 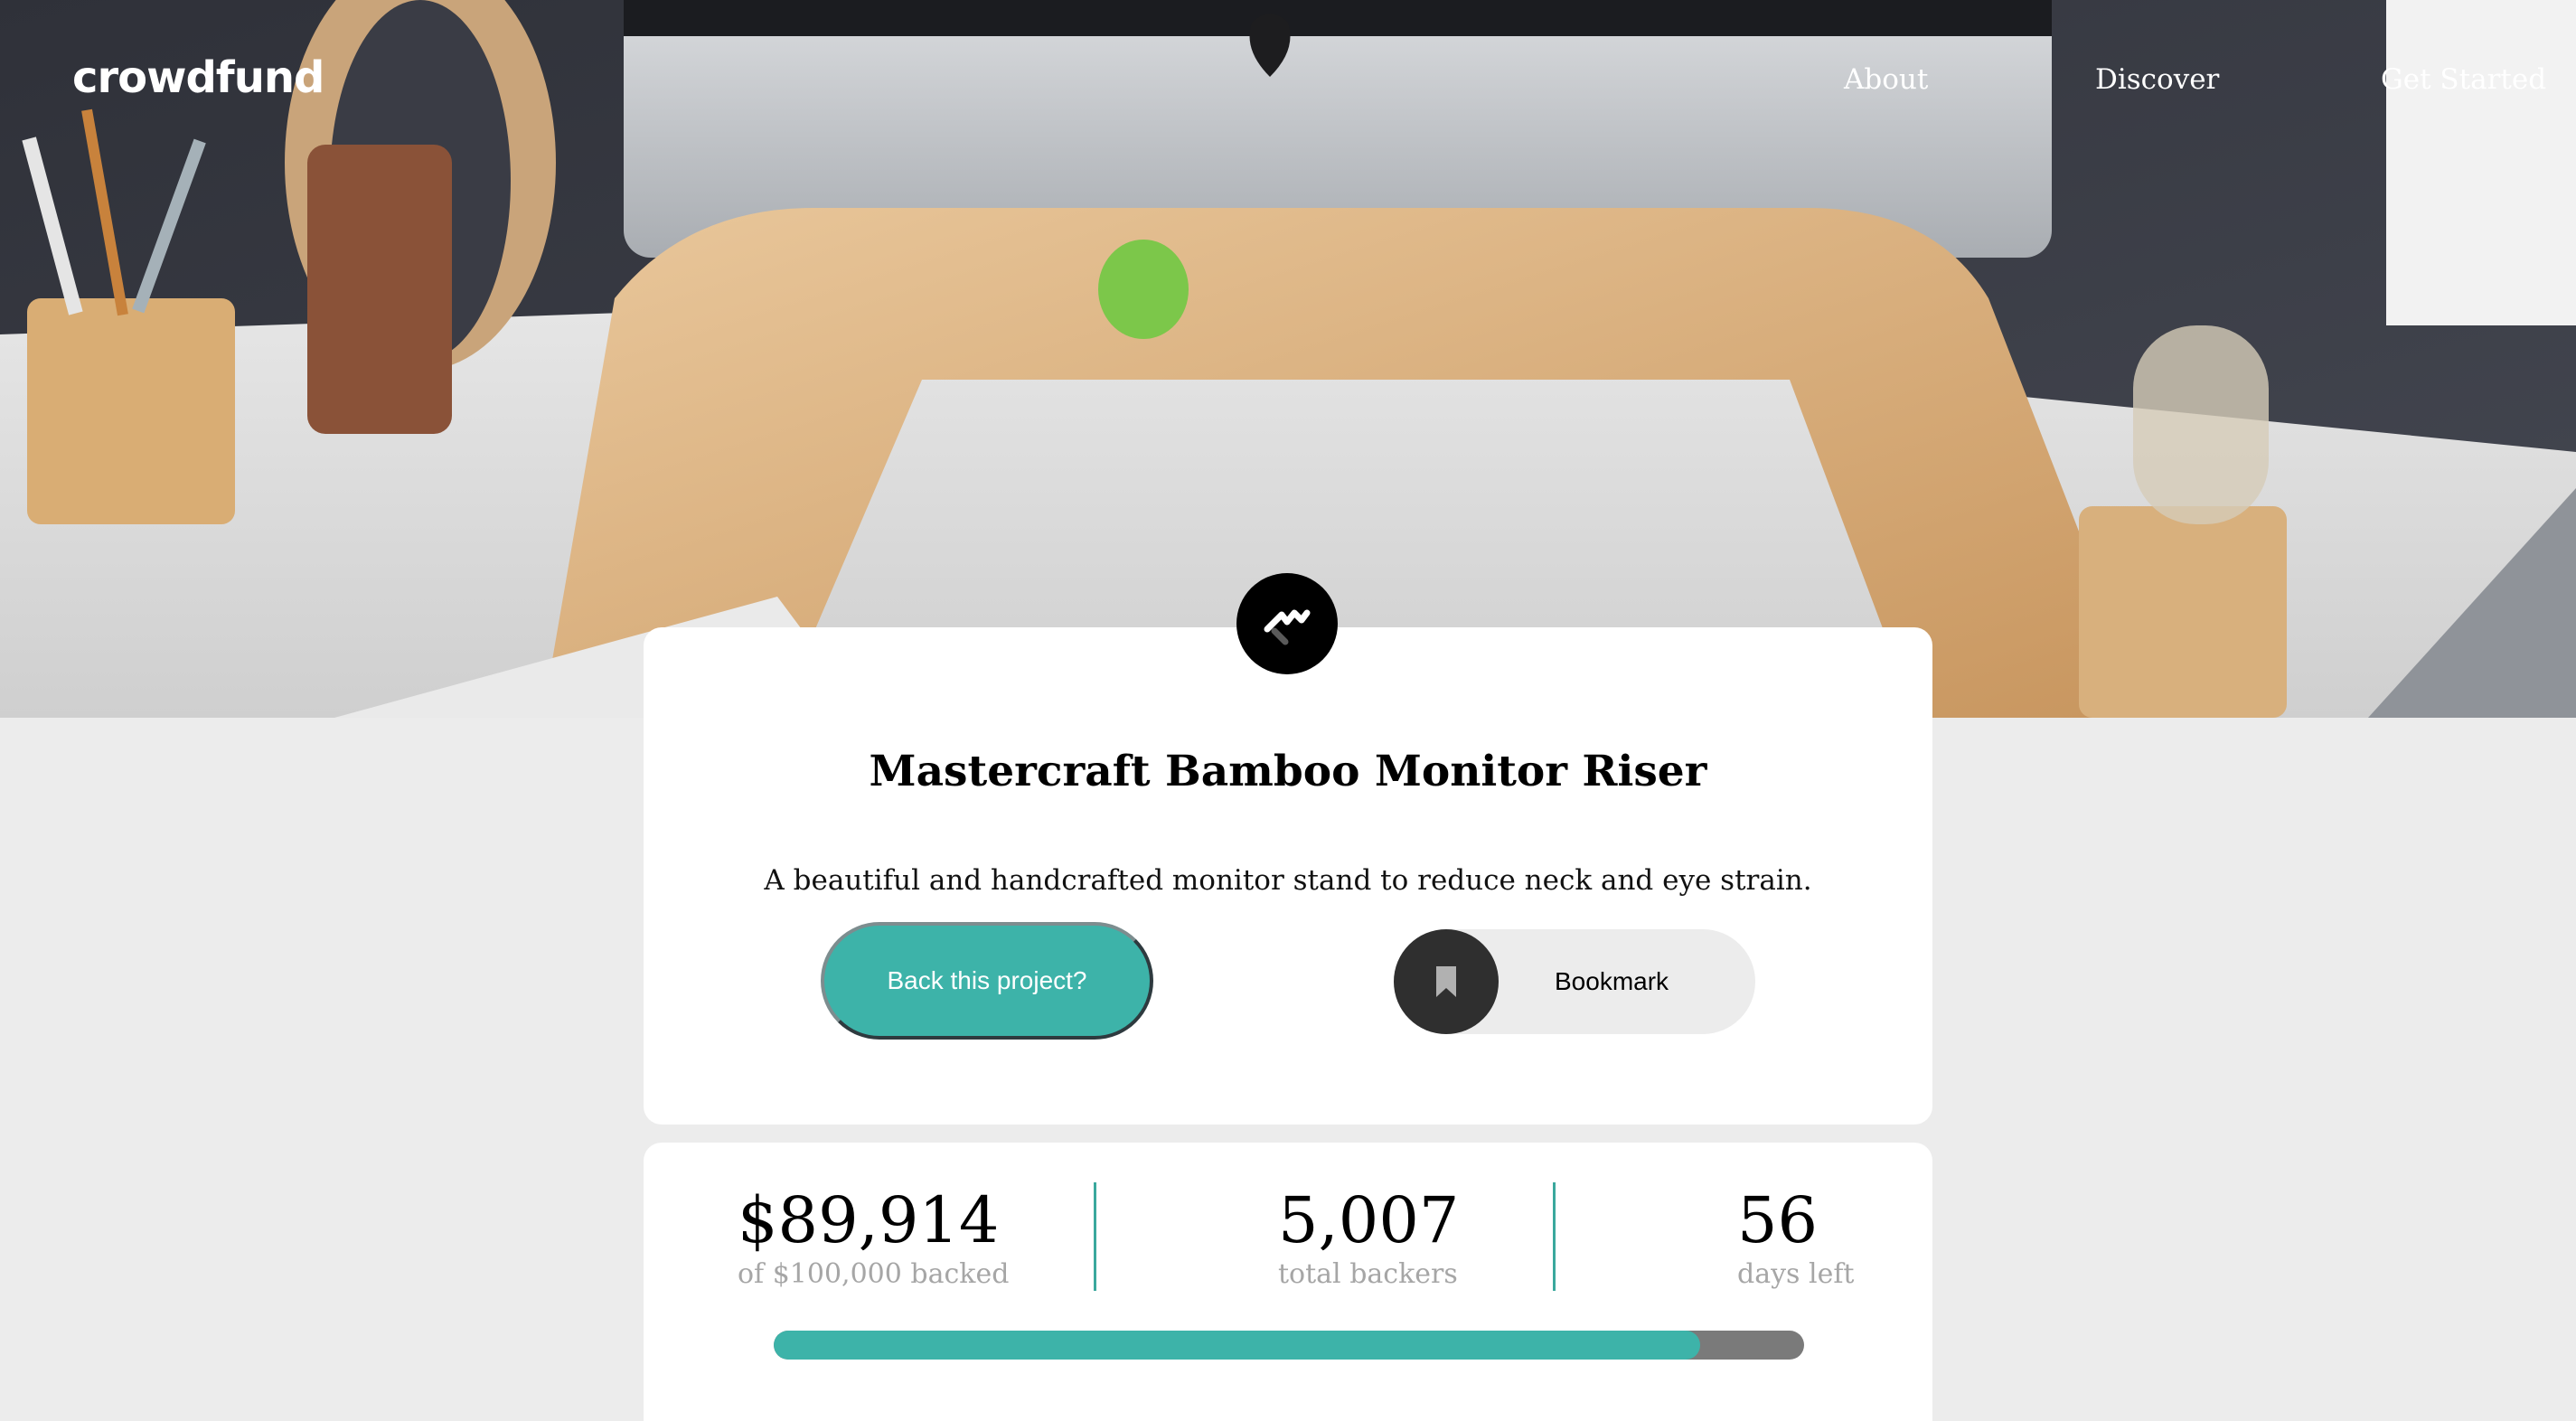 What do you see at coordinates (1886, 79) in the screenshot?
I see `nav-about-link: About` at bounding box center [1886, 79].